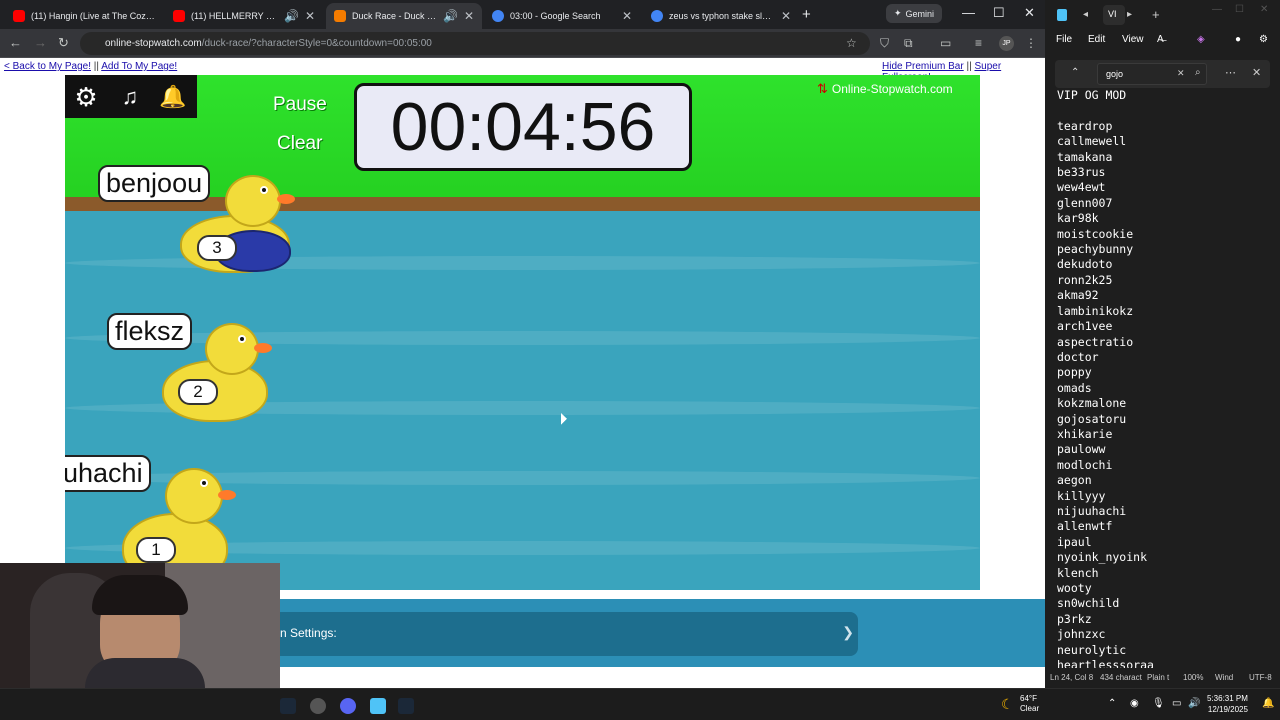 This screenshot has width=1280, height=720. Describe the element at coordinates (348, 706) in the screenshot. I see `discord-icon` at that location.